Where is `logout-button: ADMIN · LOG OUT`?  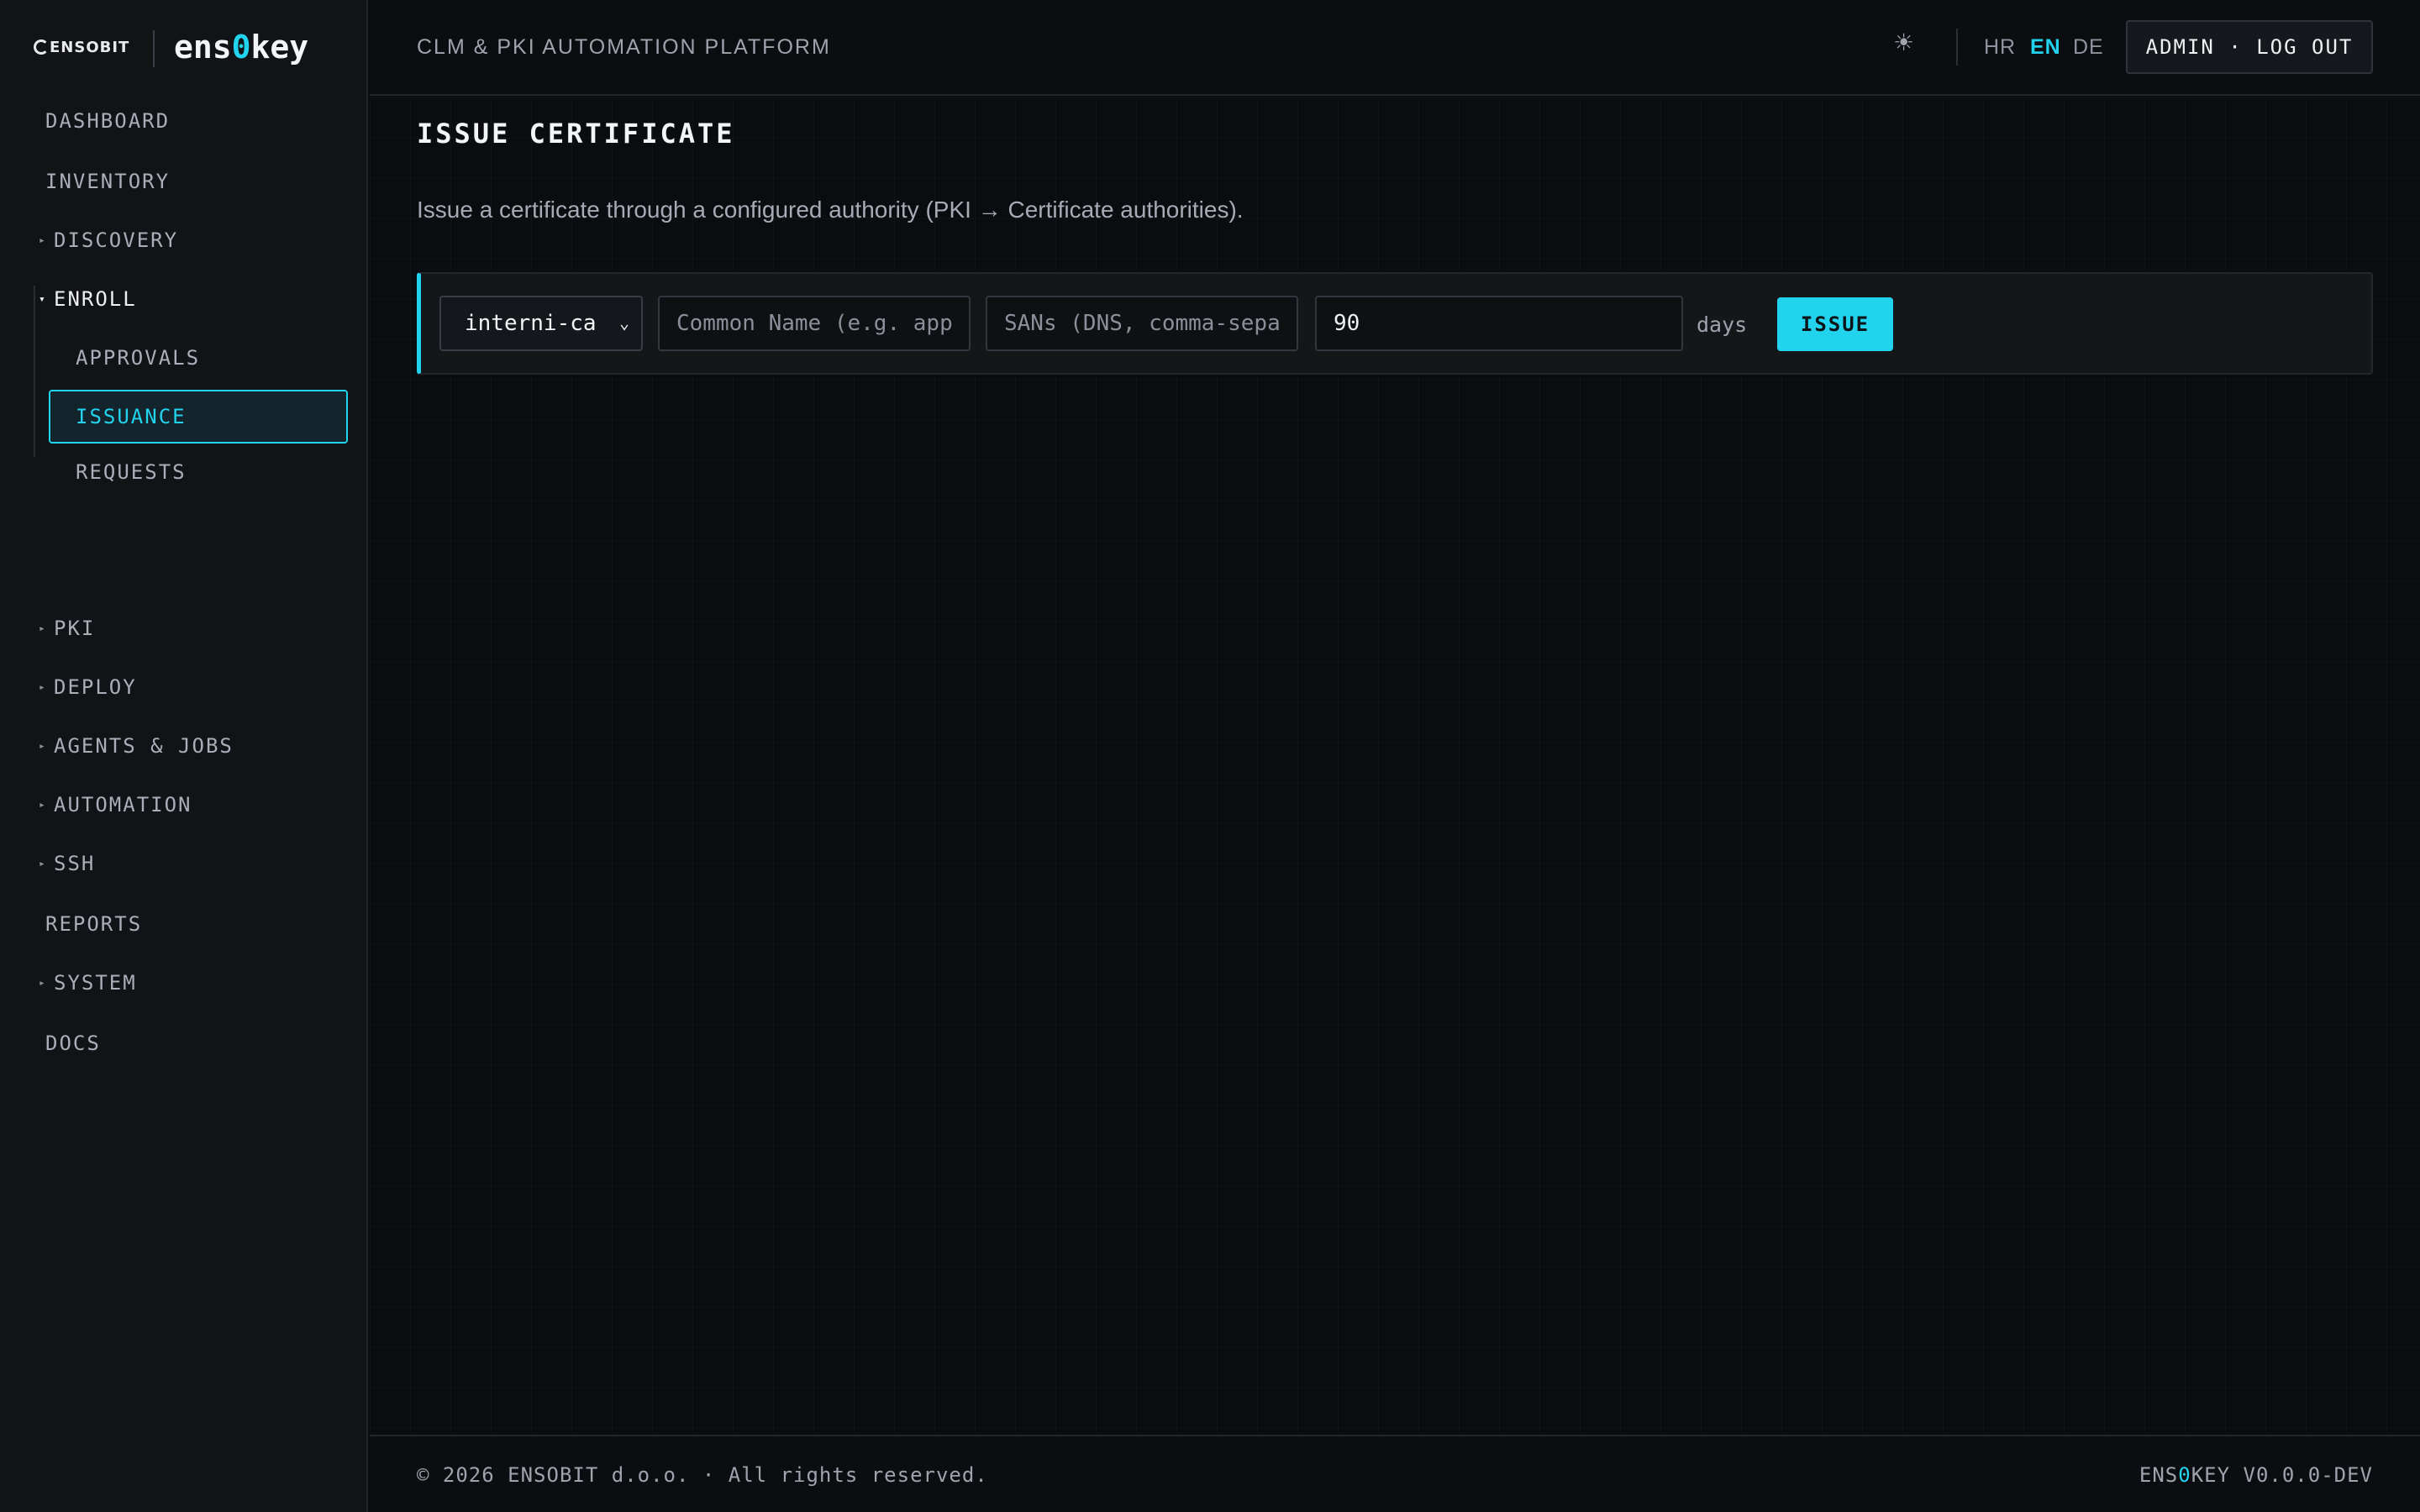 logout-button: ADMIN · LOG OUT is located at coordinates (2249, 47).